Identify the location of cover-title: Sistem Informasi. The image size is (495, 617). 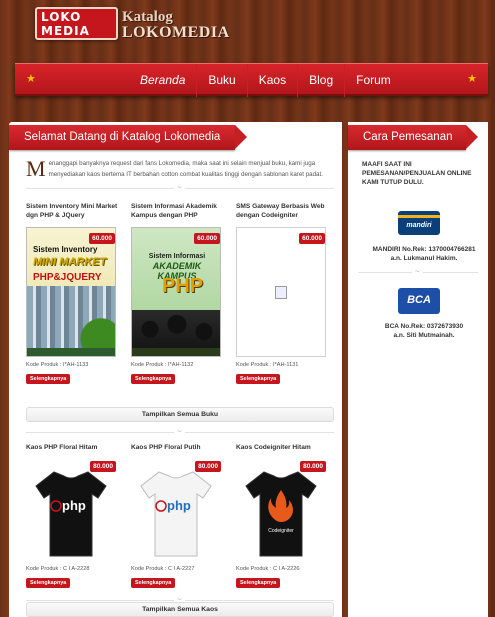
(177, 256).